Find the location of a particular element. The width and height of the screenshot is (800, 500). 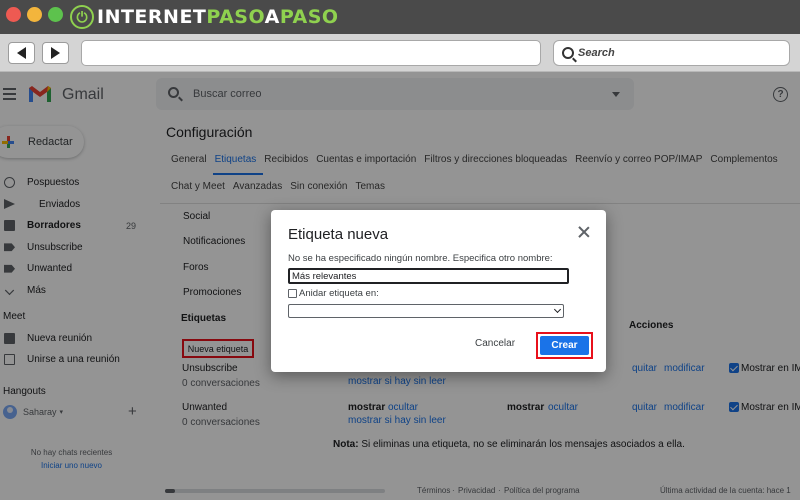

forward-button is located at coordinates (55, 53).